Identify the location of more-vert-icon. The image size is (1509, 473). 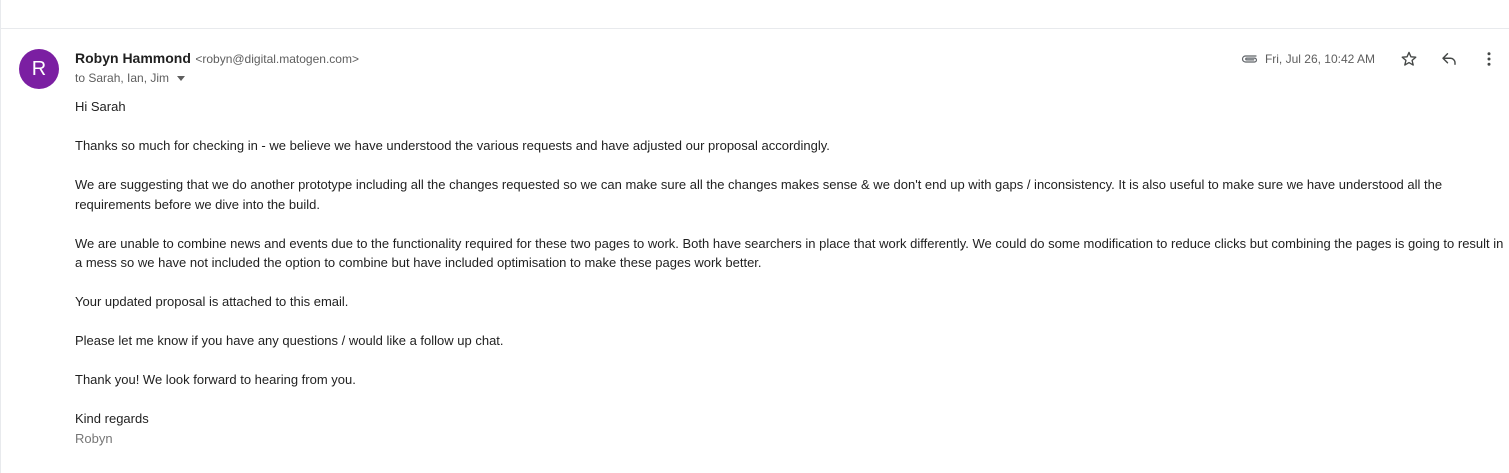
(1489, 59).